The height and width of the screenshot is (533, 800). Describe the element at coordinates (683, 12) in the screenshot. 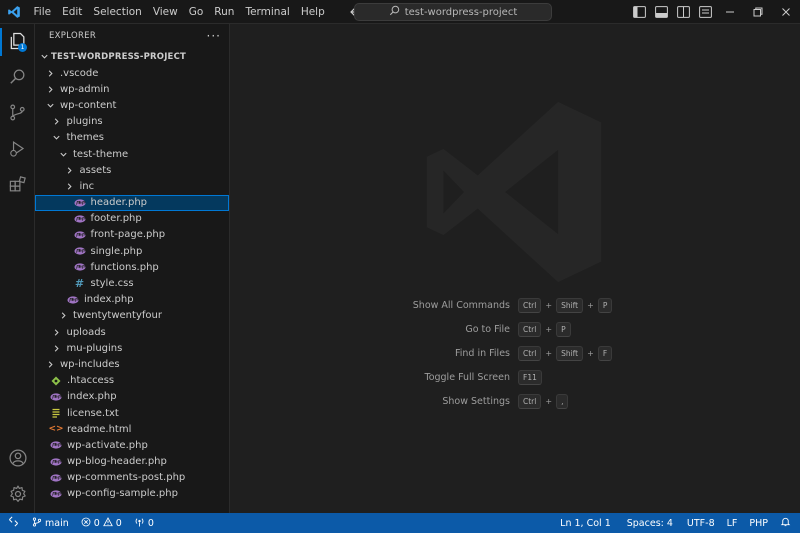

I see `toggle-secondary-sidebar-icon` at that location.